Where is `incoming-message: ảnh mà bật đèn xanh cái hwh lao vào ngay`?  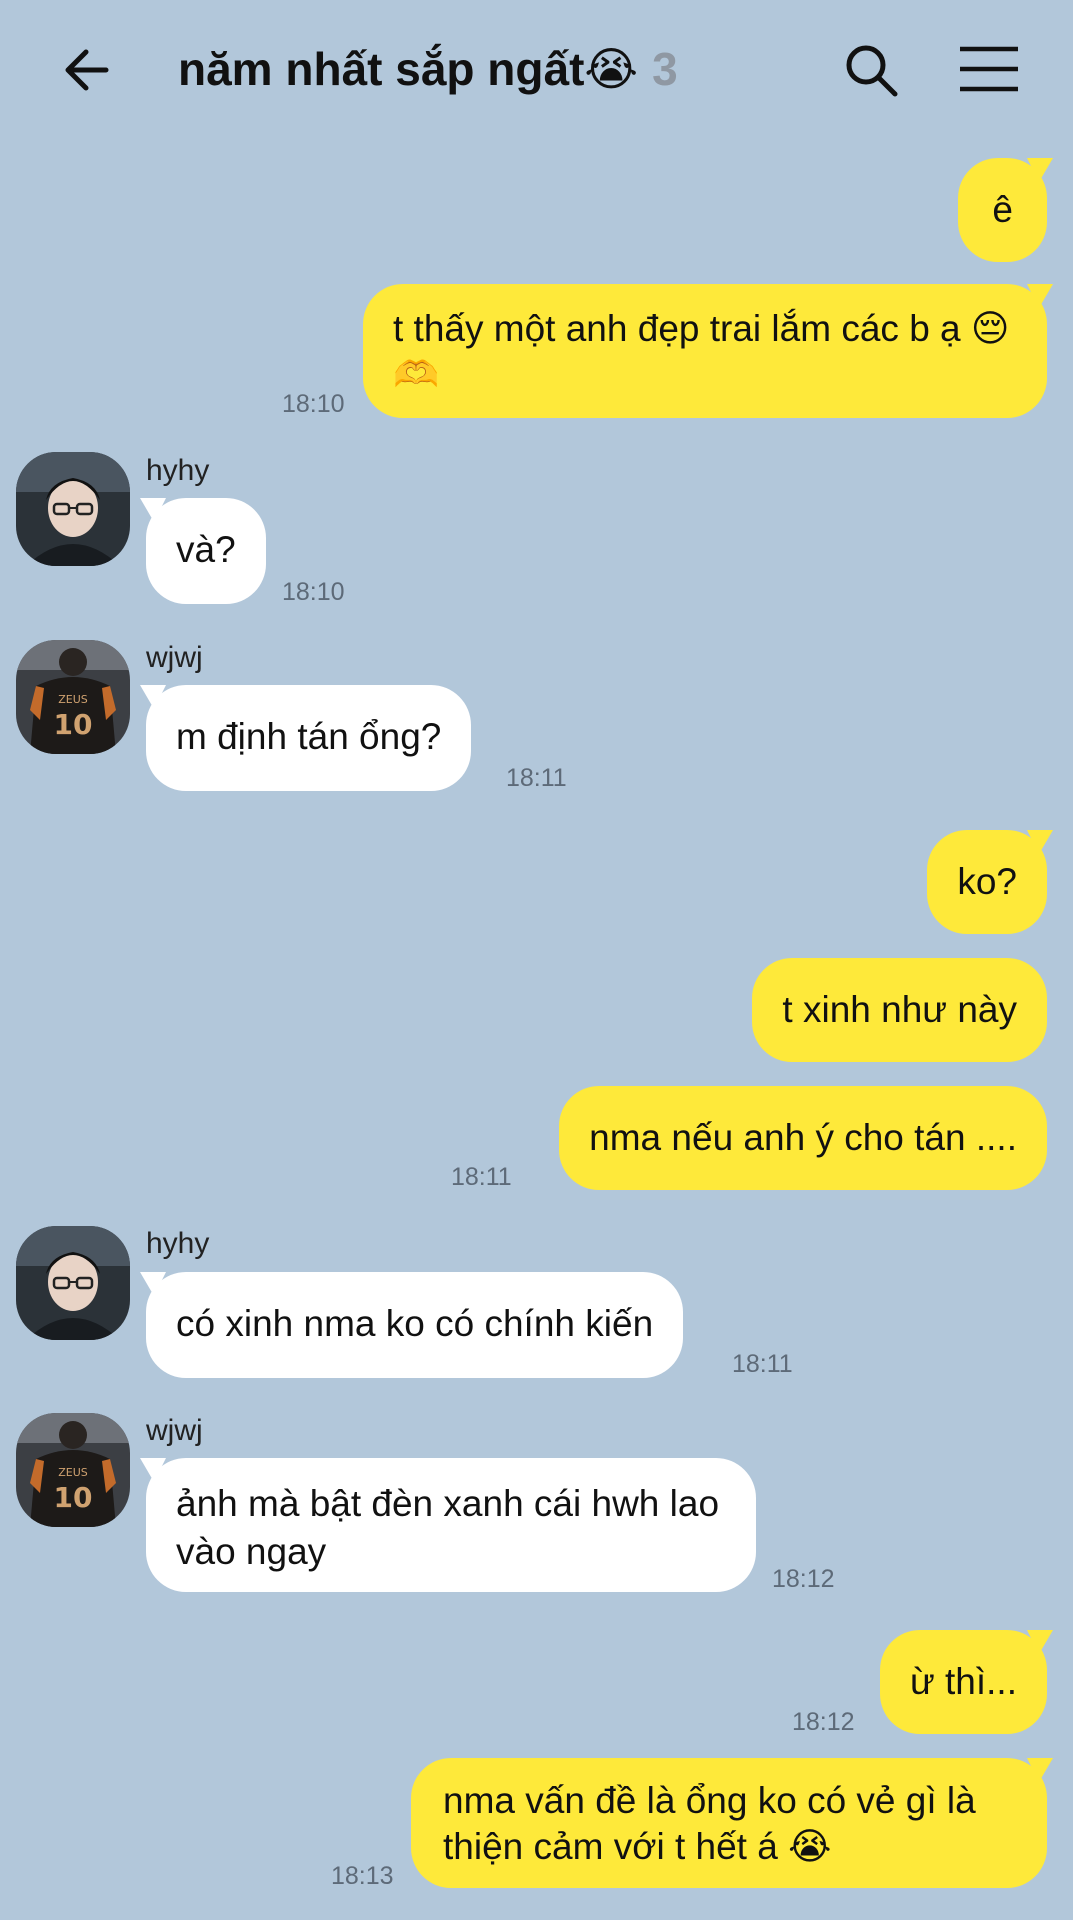 incoming-message: ảnh mà bật đèn xanh cái hwh lao vào ngay is located at coordinates (448, 1525).